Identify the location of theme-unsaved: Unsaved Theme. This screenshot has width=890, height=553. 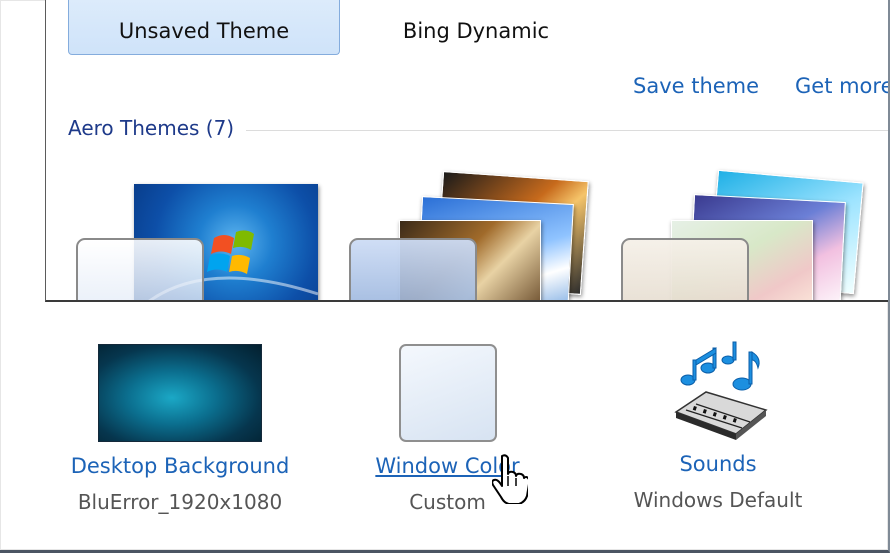
(204, 27).